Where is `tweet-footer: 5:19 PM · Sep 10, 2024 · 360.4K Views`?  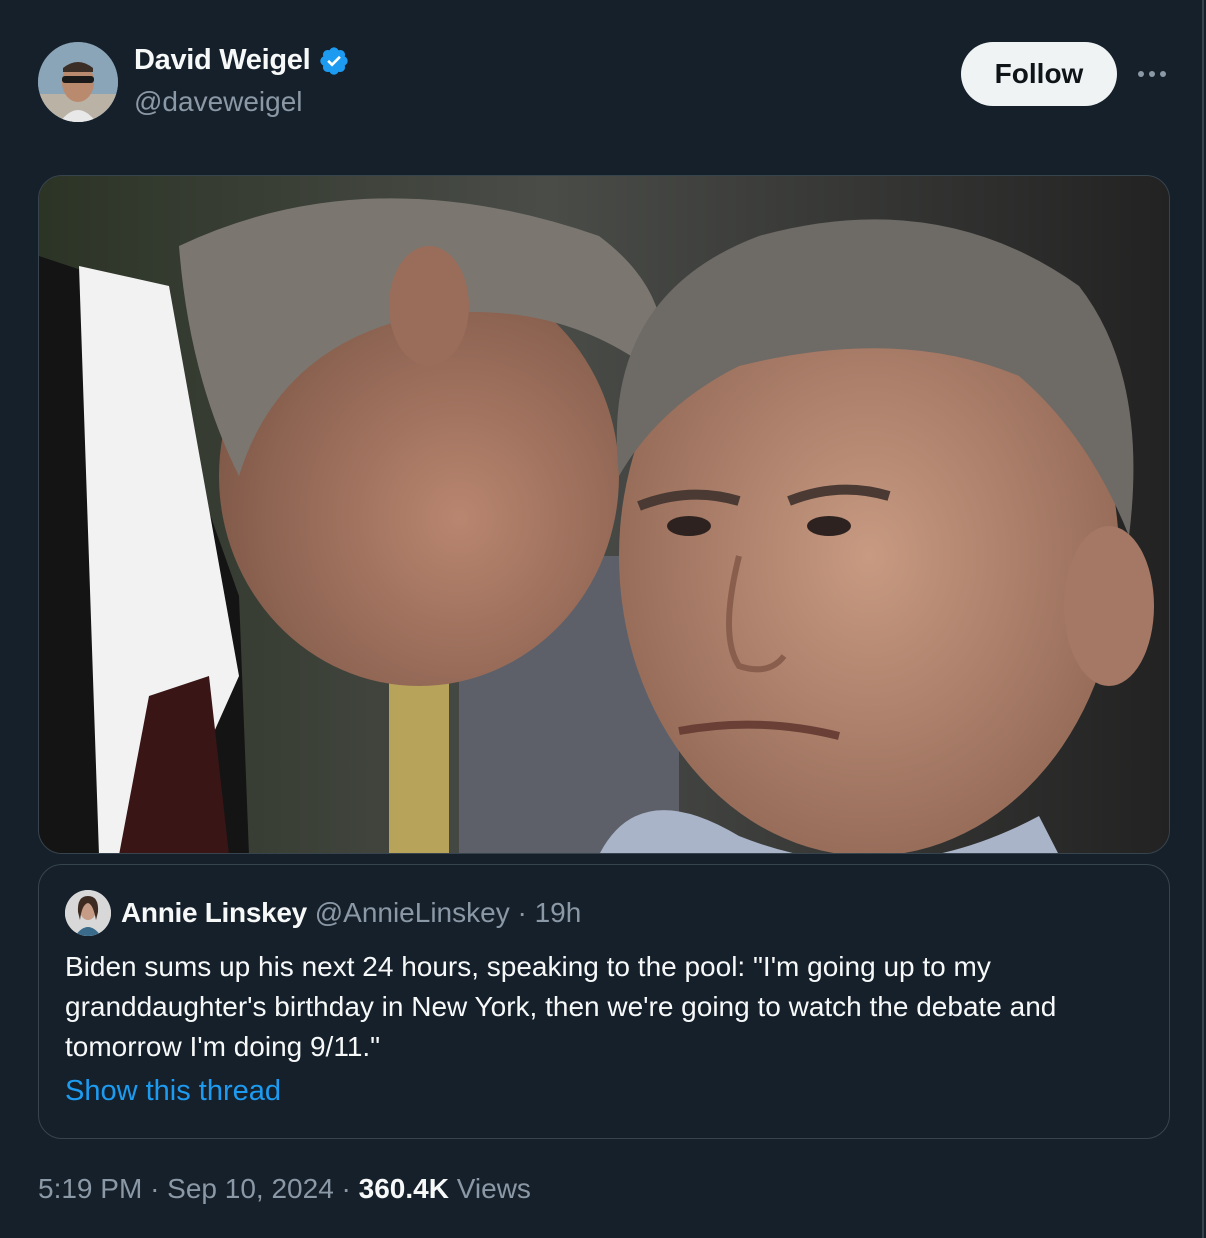
tweet-footer: 5:19 PM · Sep 10, 2024 · 360.4K Views is located at coordinates (284, 1189).